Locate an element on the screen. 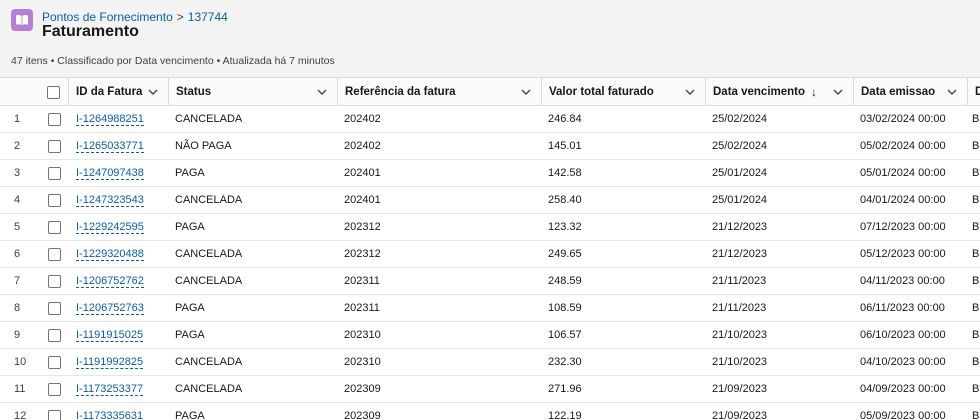 This screenshot has width=980, height=420. due-date-cell-text: 25/01/2024 is located at coordinates (740, 173).